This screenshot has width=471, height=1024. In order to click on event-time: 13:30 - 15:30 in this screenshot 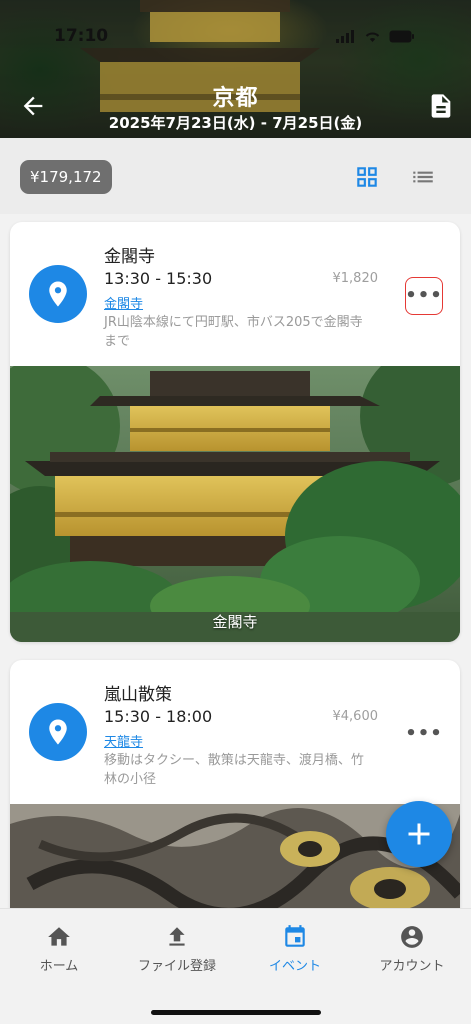, I will do `click(158, 278)`.